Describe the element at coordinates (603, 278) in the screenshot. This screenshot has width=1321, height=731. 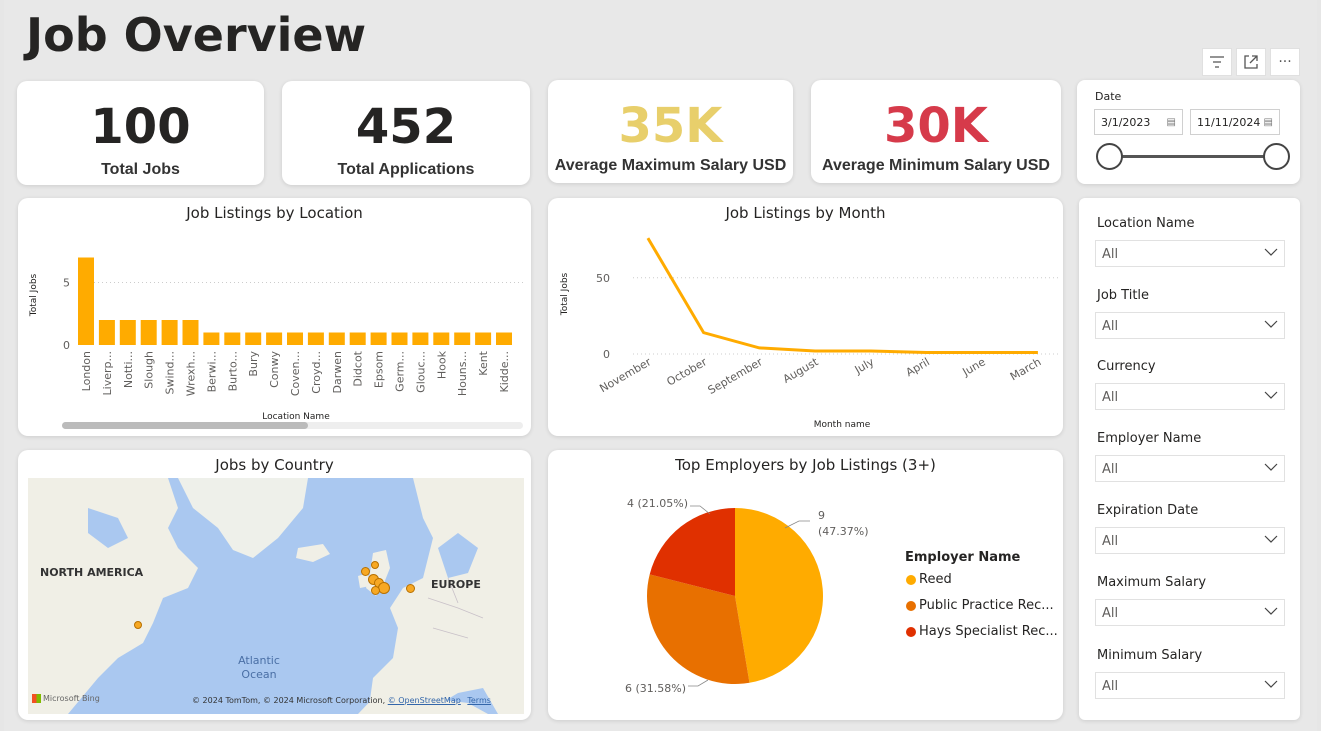
I see `y-tick-label: 50` at that location.